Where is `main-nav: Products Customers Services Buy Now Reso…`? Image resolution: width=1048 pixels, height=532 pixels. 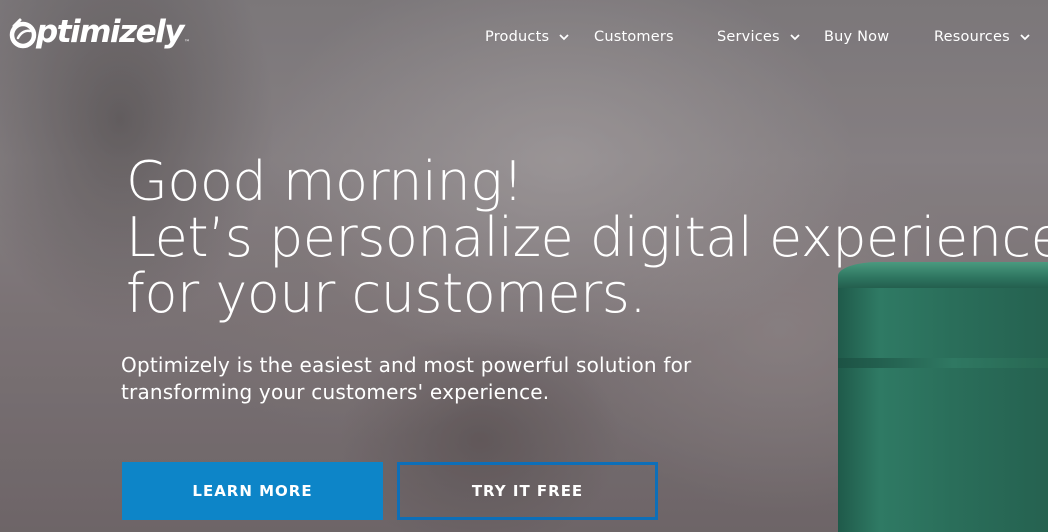 main-nav: Products Customers Services Buy Now Reso… is located at coordinates (524, 37).